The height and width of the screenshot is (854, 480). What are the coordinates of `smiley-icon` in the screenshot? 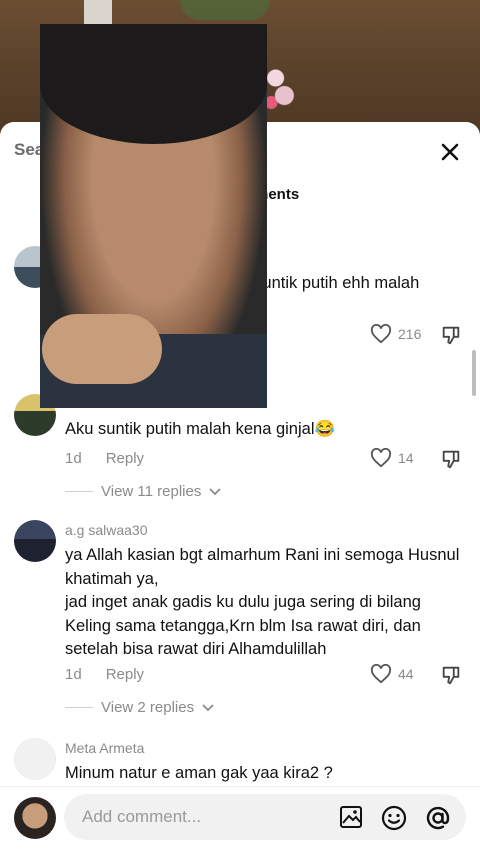 It's located at (394, 818).